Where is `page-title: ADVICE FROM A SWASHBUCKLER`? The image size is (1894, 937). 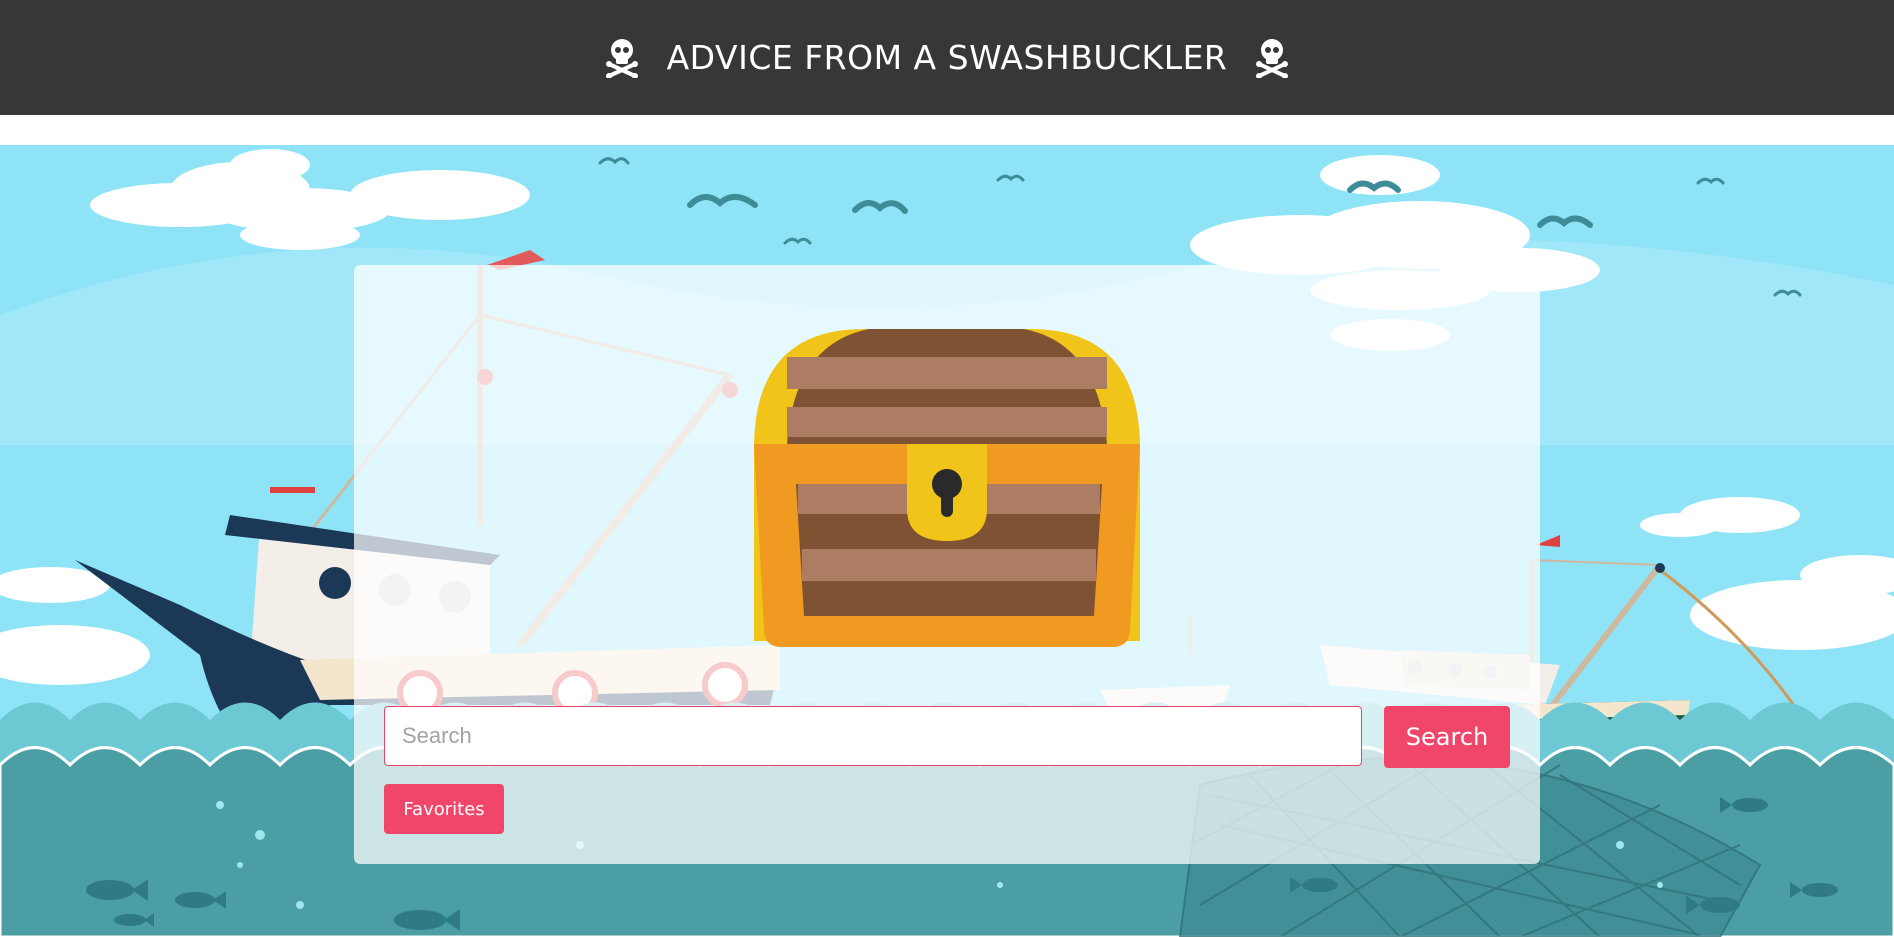
page-title: ADVICE FROM A SWASHBUCKLER is located at coordinates (947, 57).